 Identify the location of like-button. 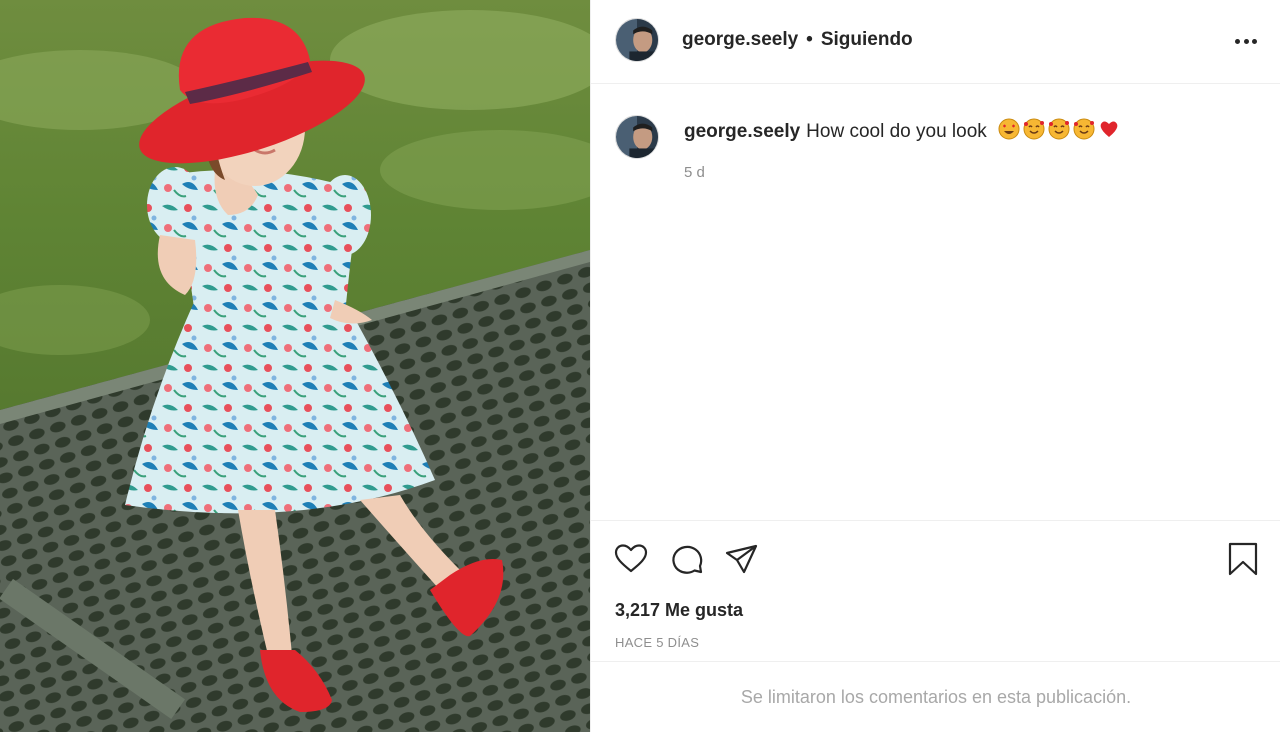
(631, 559).